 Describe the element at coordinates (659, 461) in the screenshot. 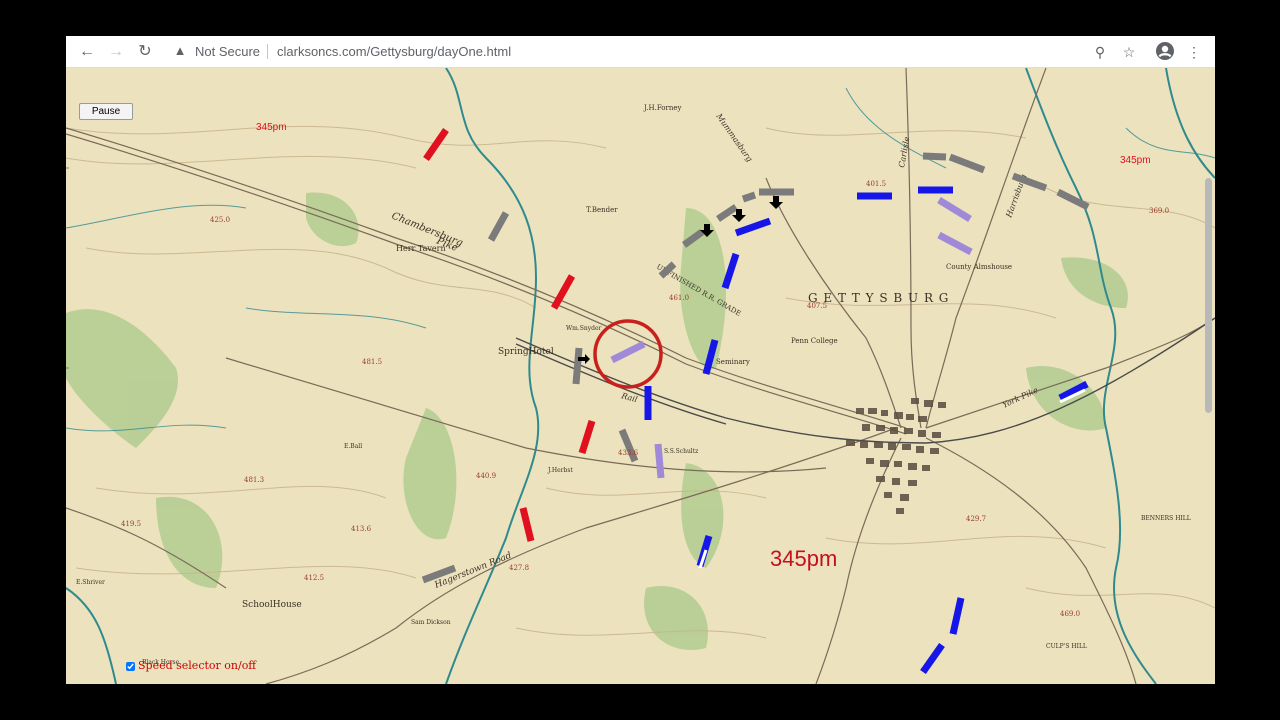

I see `light-unit` at that location.